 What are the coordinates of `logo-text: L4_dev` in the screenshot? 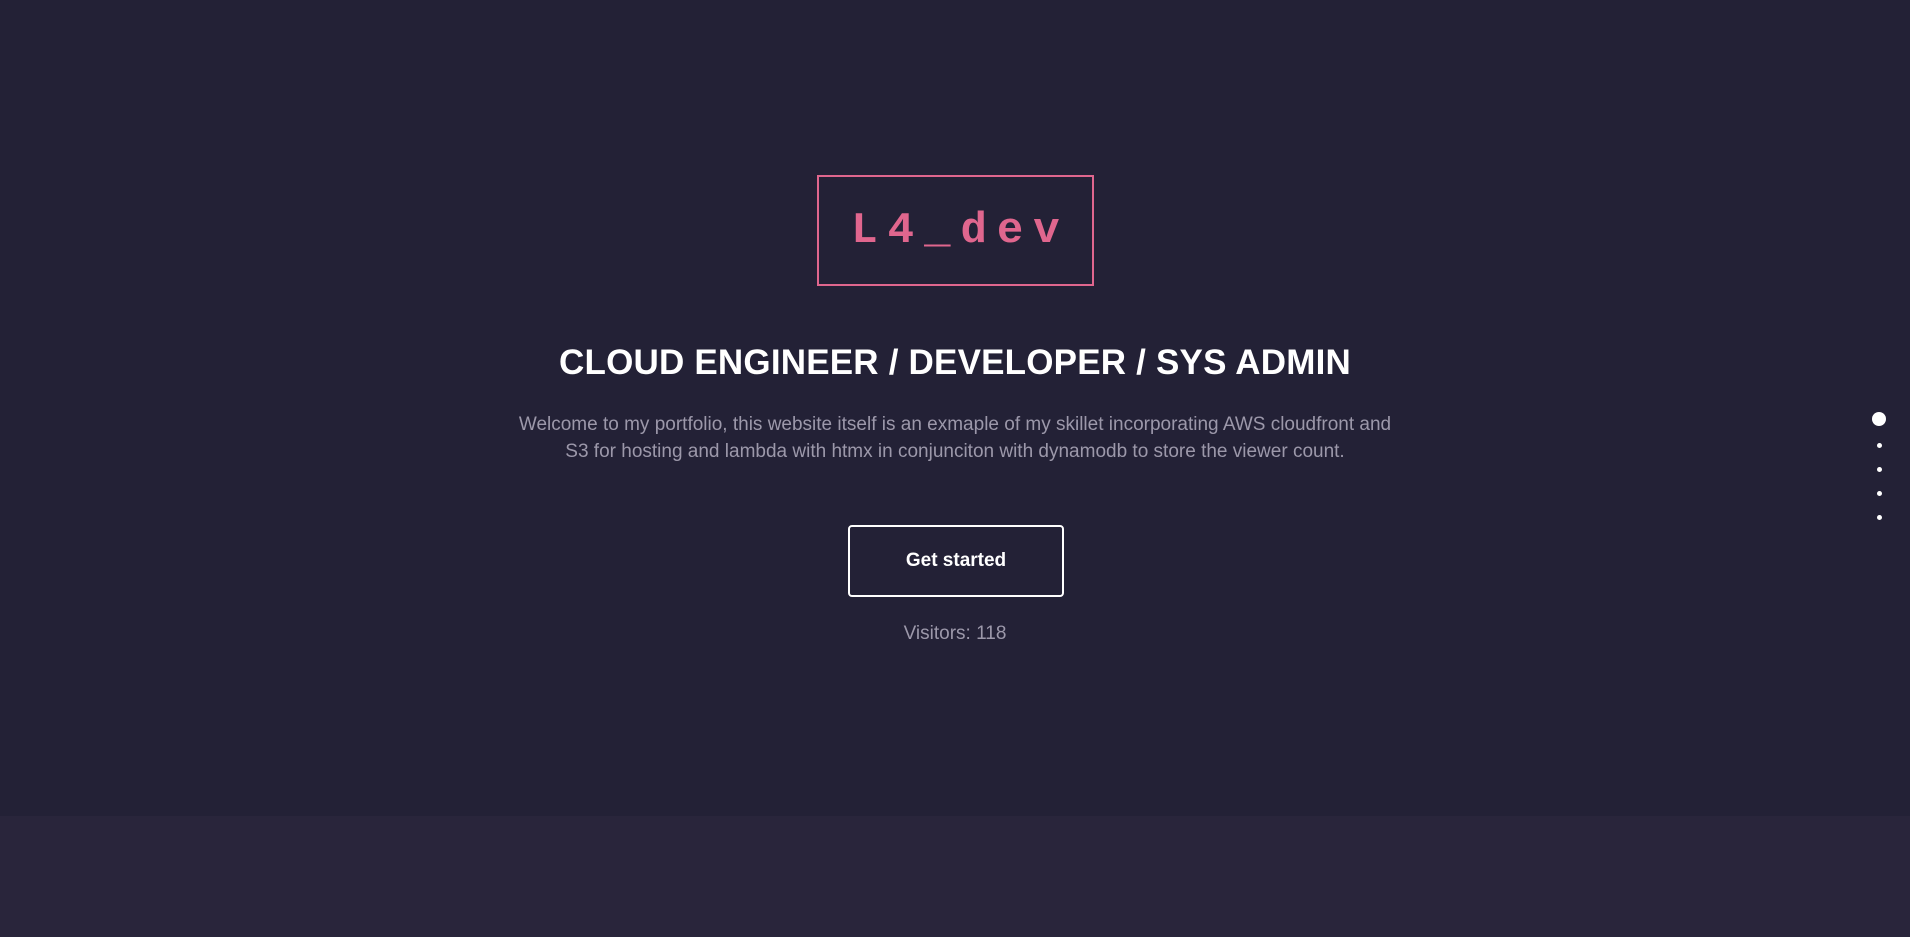 It's located at (960, 230).